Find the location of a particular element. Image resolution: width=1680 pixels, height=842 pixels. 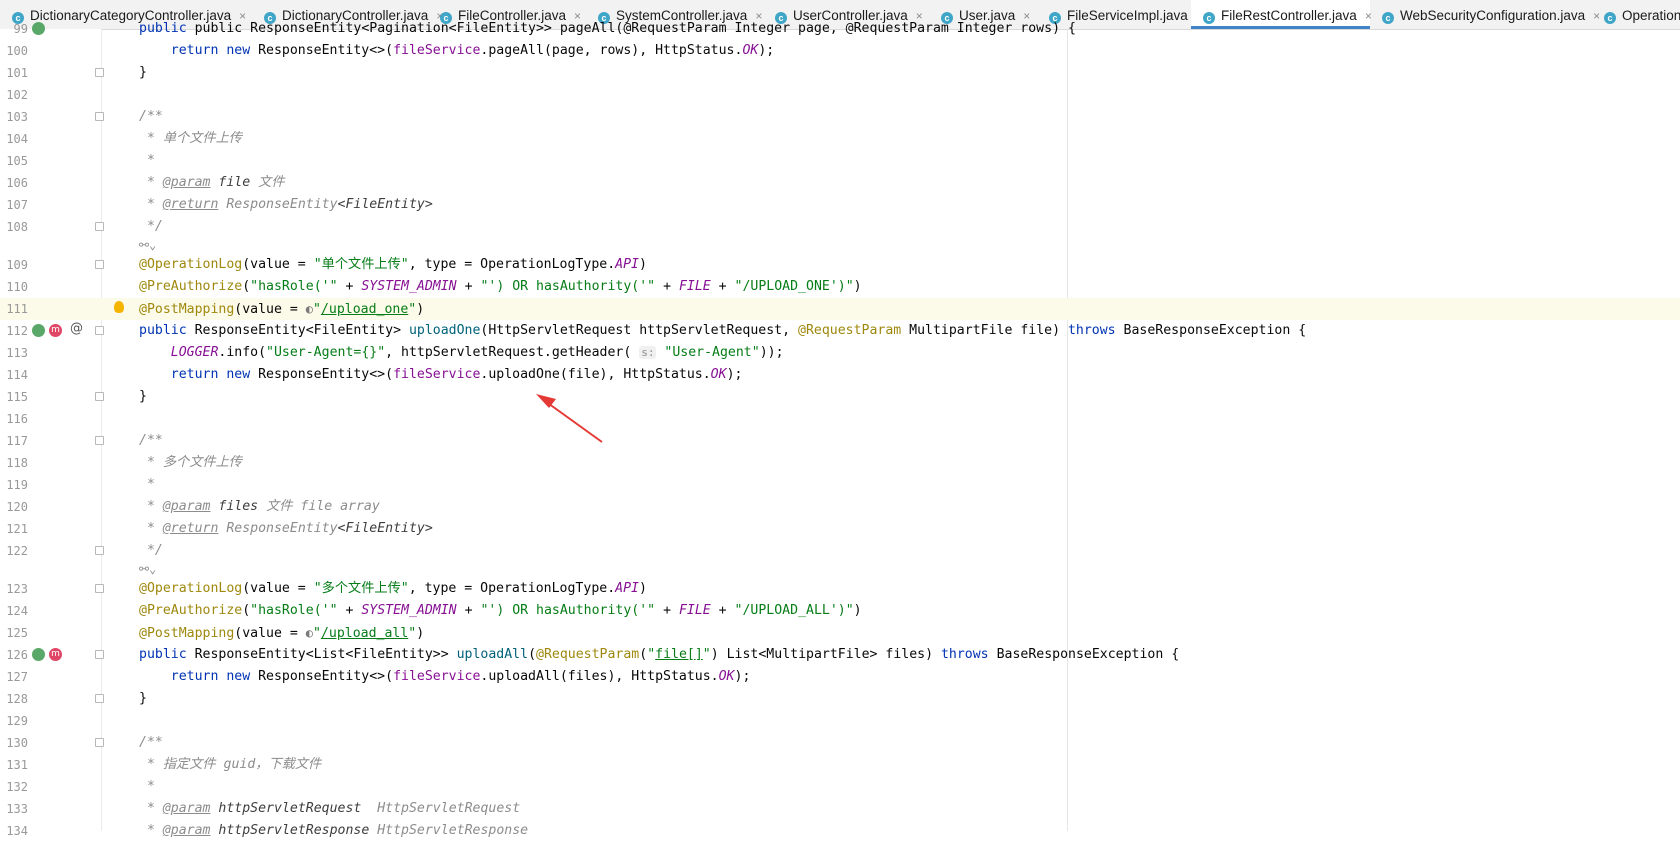

red-arrow-annotation is located at coordinates (569, 418).